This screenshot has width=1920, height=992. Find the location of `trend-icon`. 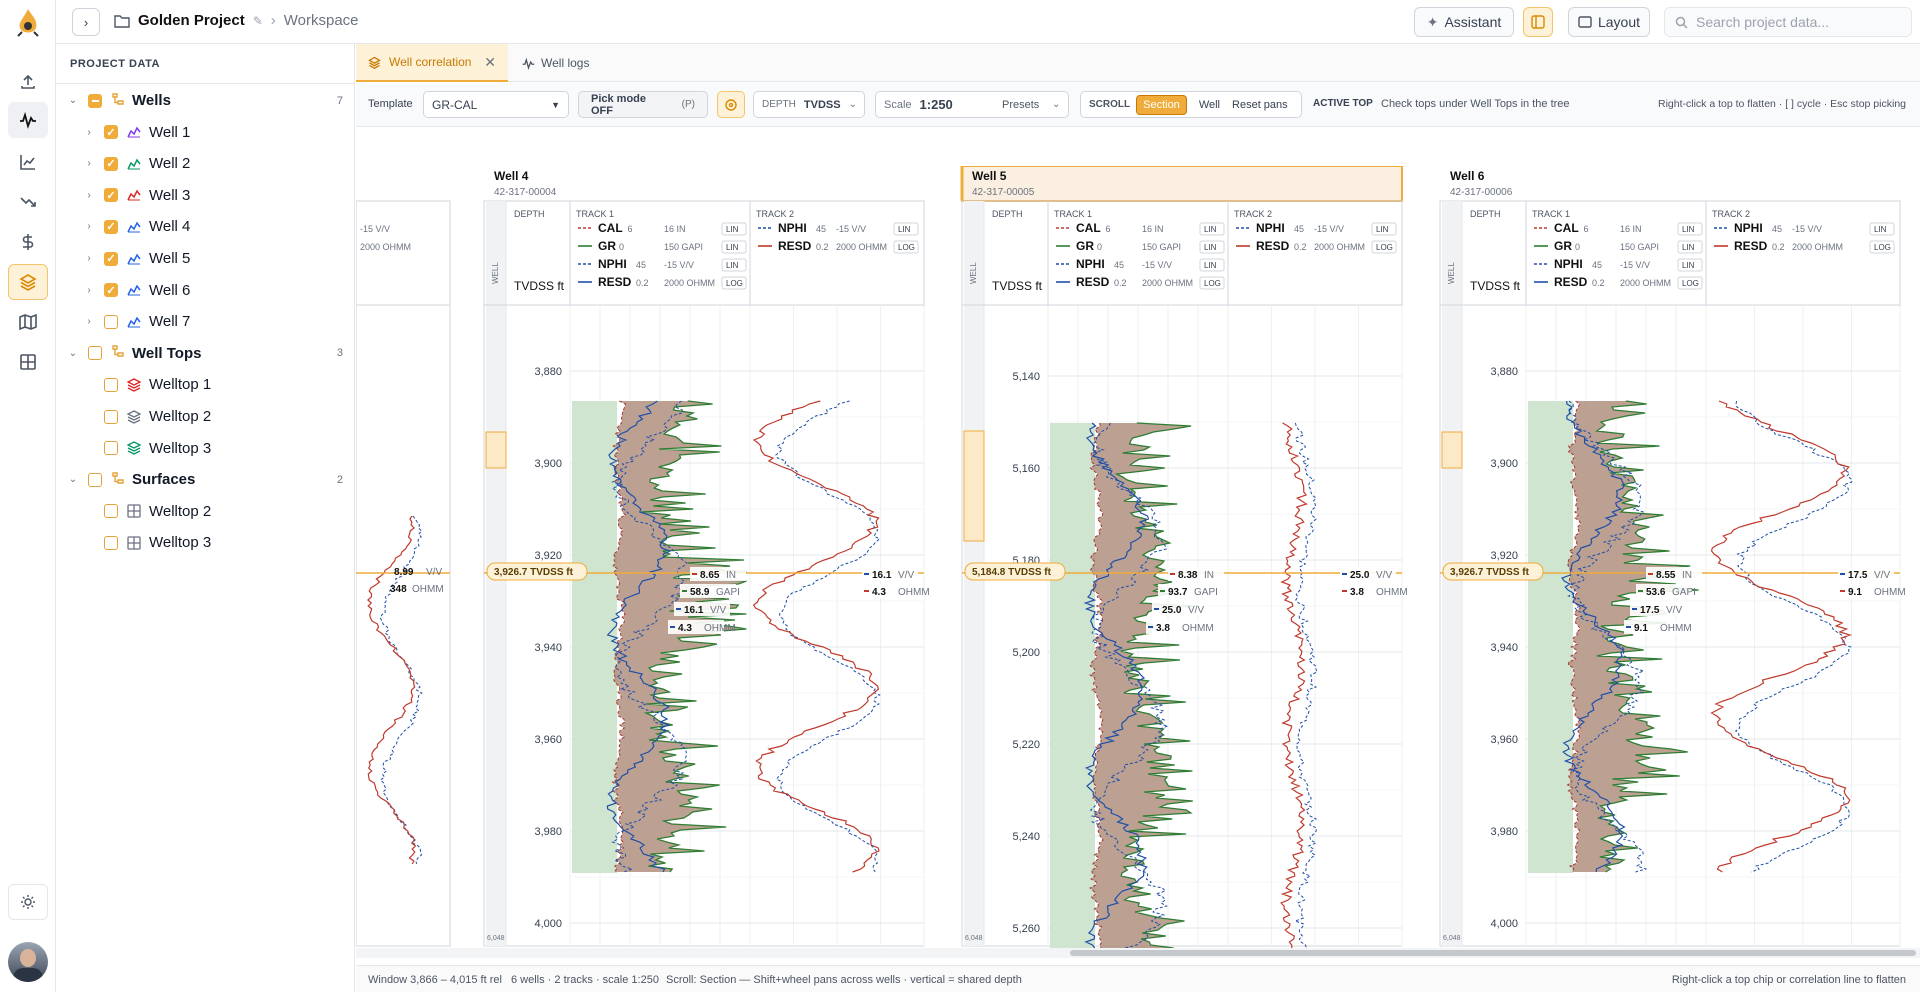

trend-icon is located at coordinates (28, 202).